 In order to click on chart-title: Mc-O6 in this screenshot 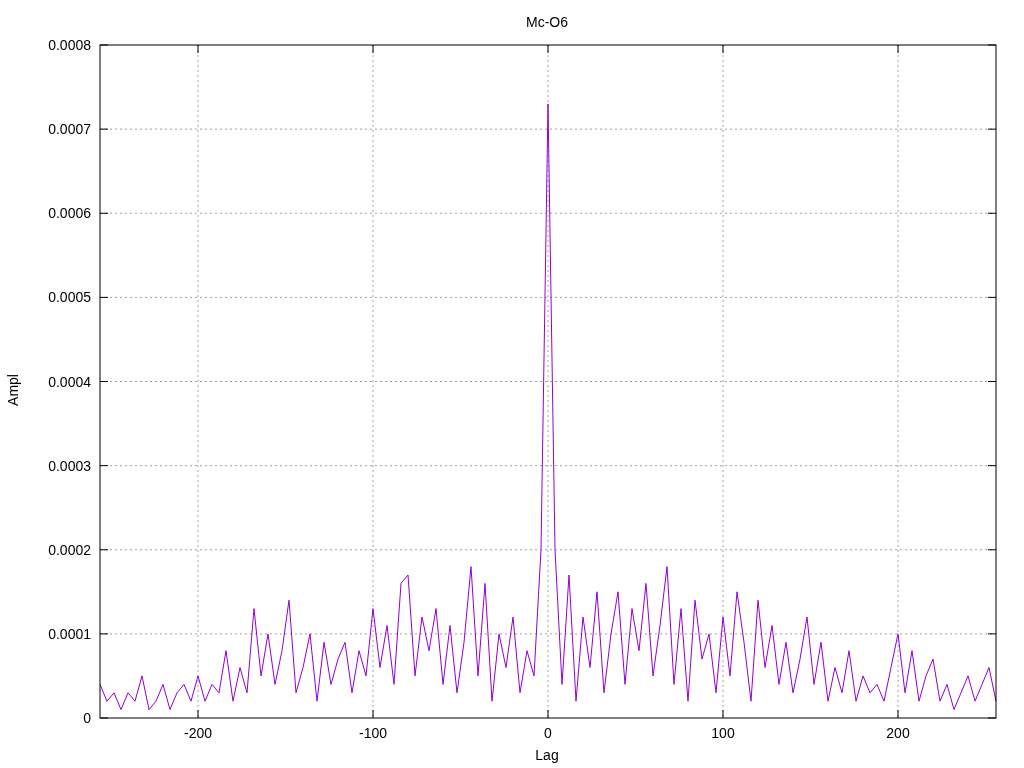, I will do `click(547, 22)`.